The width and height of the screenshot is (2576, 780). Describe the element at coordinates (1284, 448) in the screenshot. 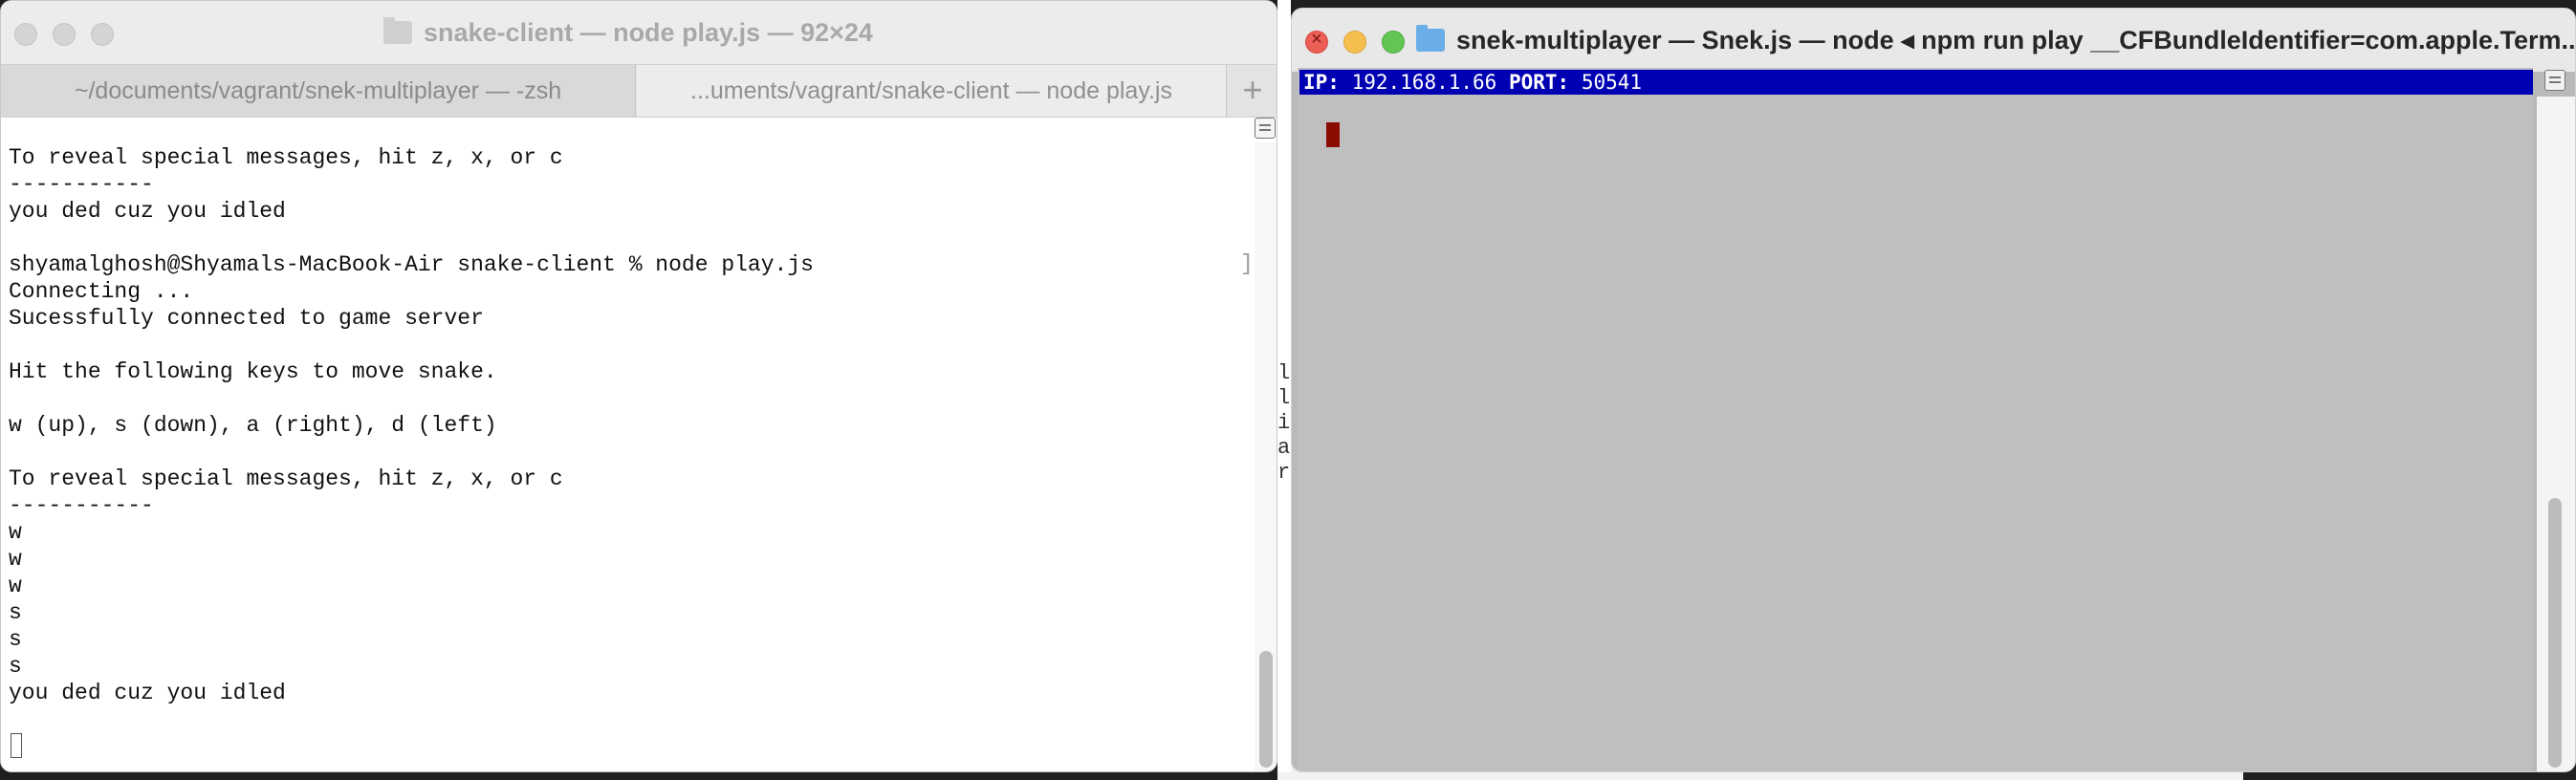

I see `background-text-line: a` at that location.